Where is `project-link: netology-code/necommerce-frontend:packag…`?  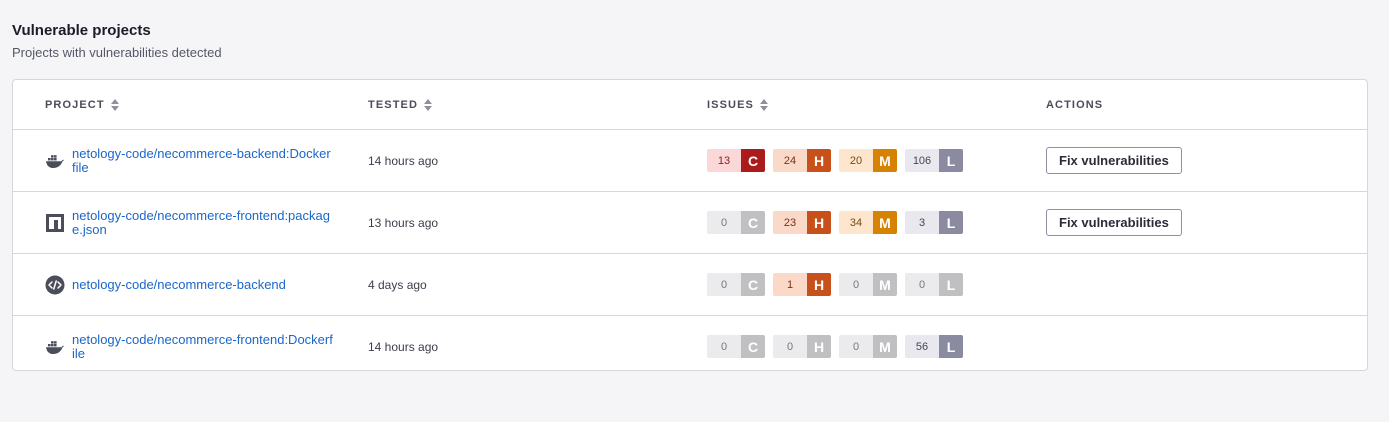
project-link: netology-code/necommerce-frontend:packag… is located at coordinates (203, 222).